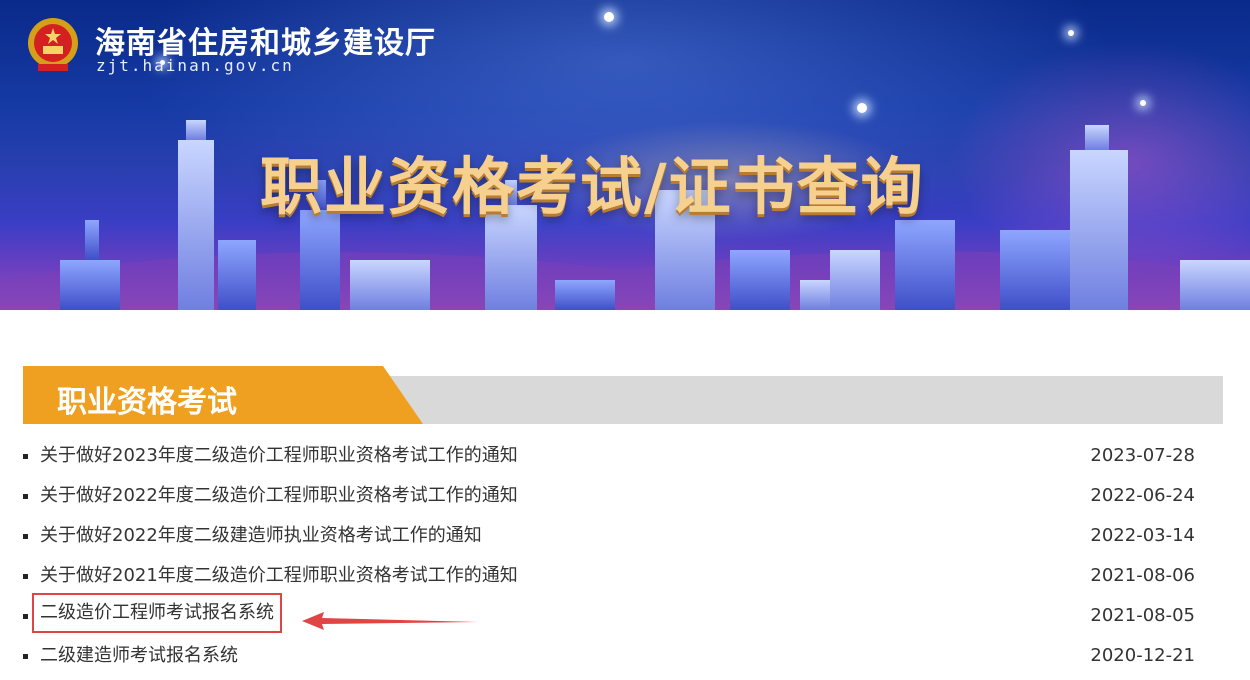 This screenshot has width=1250, height=680. Describe the element at coordinates (1142, 655) in the screenshot. I see `notice-date: 2020-12-21` at that location.